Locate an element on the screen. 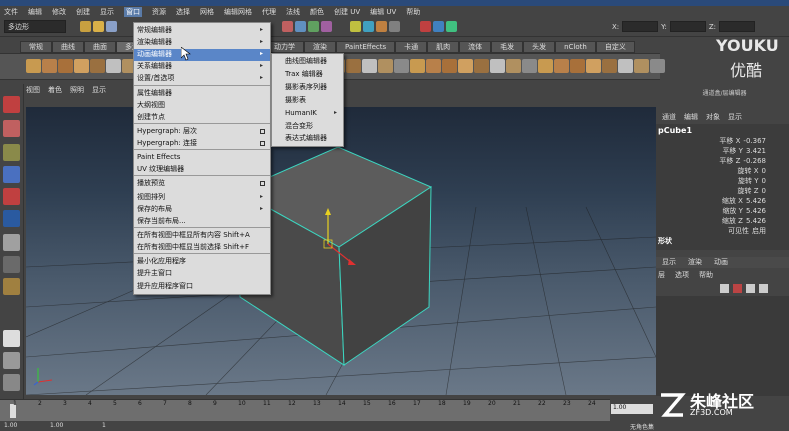 The height and width of the screenshot is (431, 789). render-settings-icon is located at coordinates (394, 26).